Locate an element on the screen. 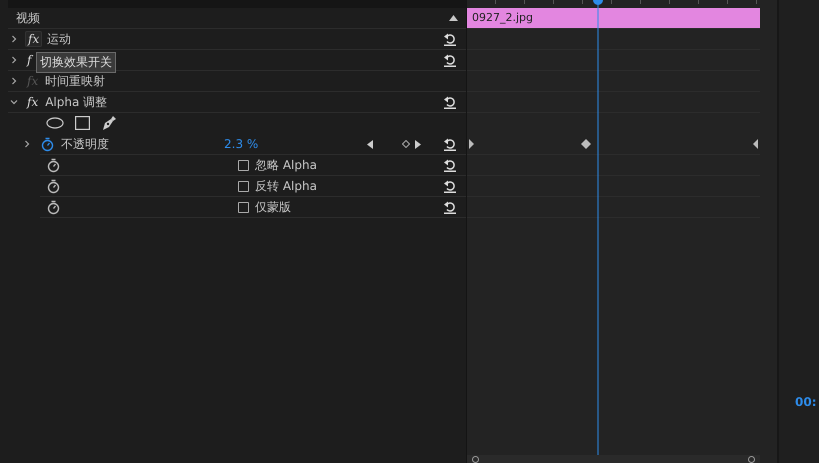 This screenshot has width=819, height=463. clip: 0927_2.jpg is located at coordinates (613, 18).